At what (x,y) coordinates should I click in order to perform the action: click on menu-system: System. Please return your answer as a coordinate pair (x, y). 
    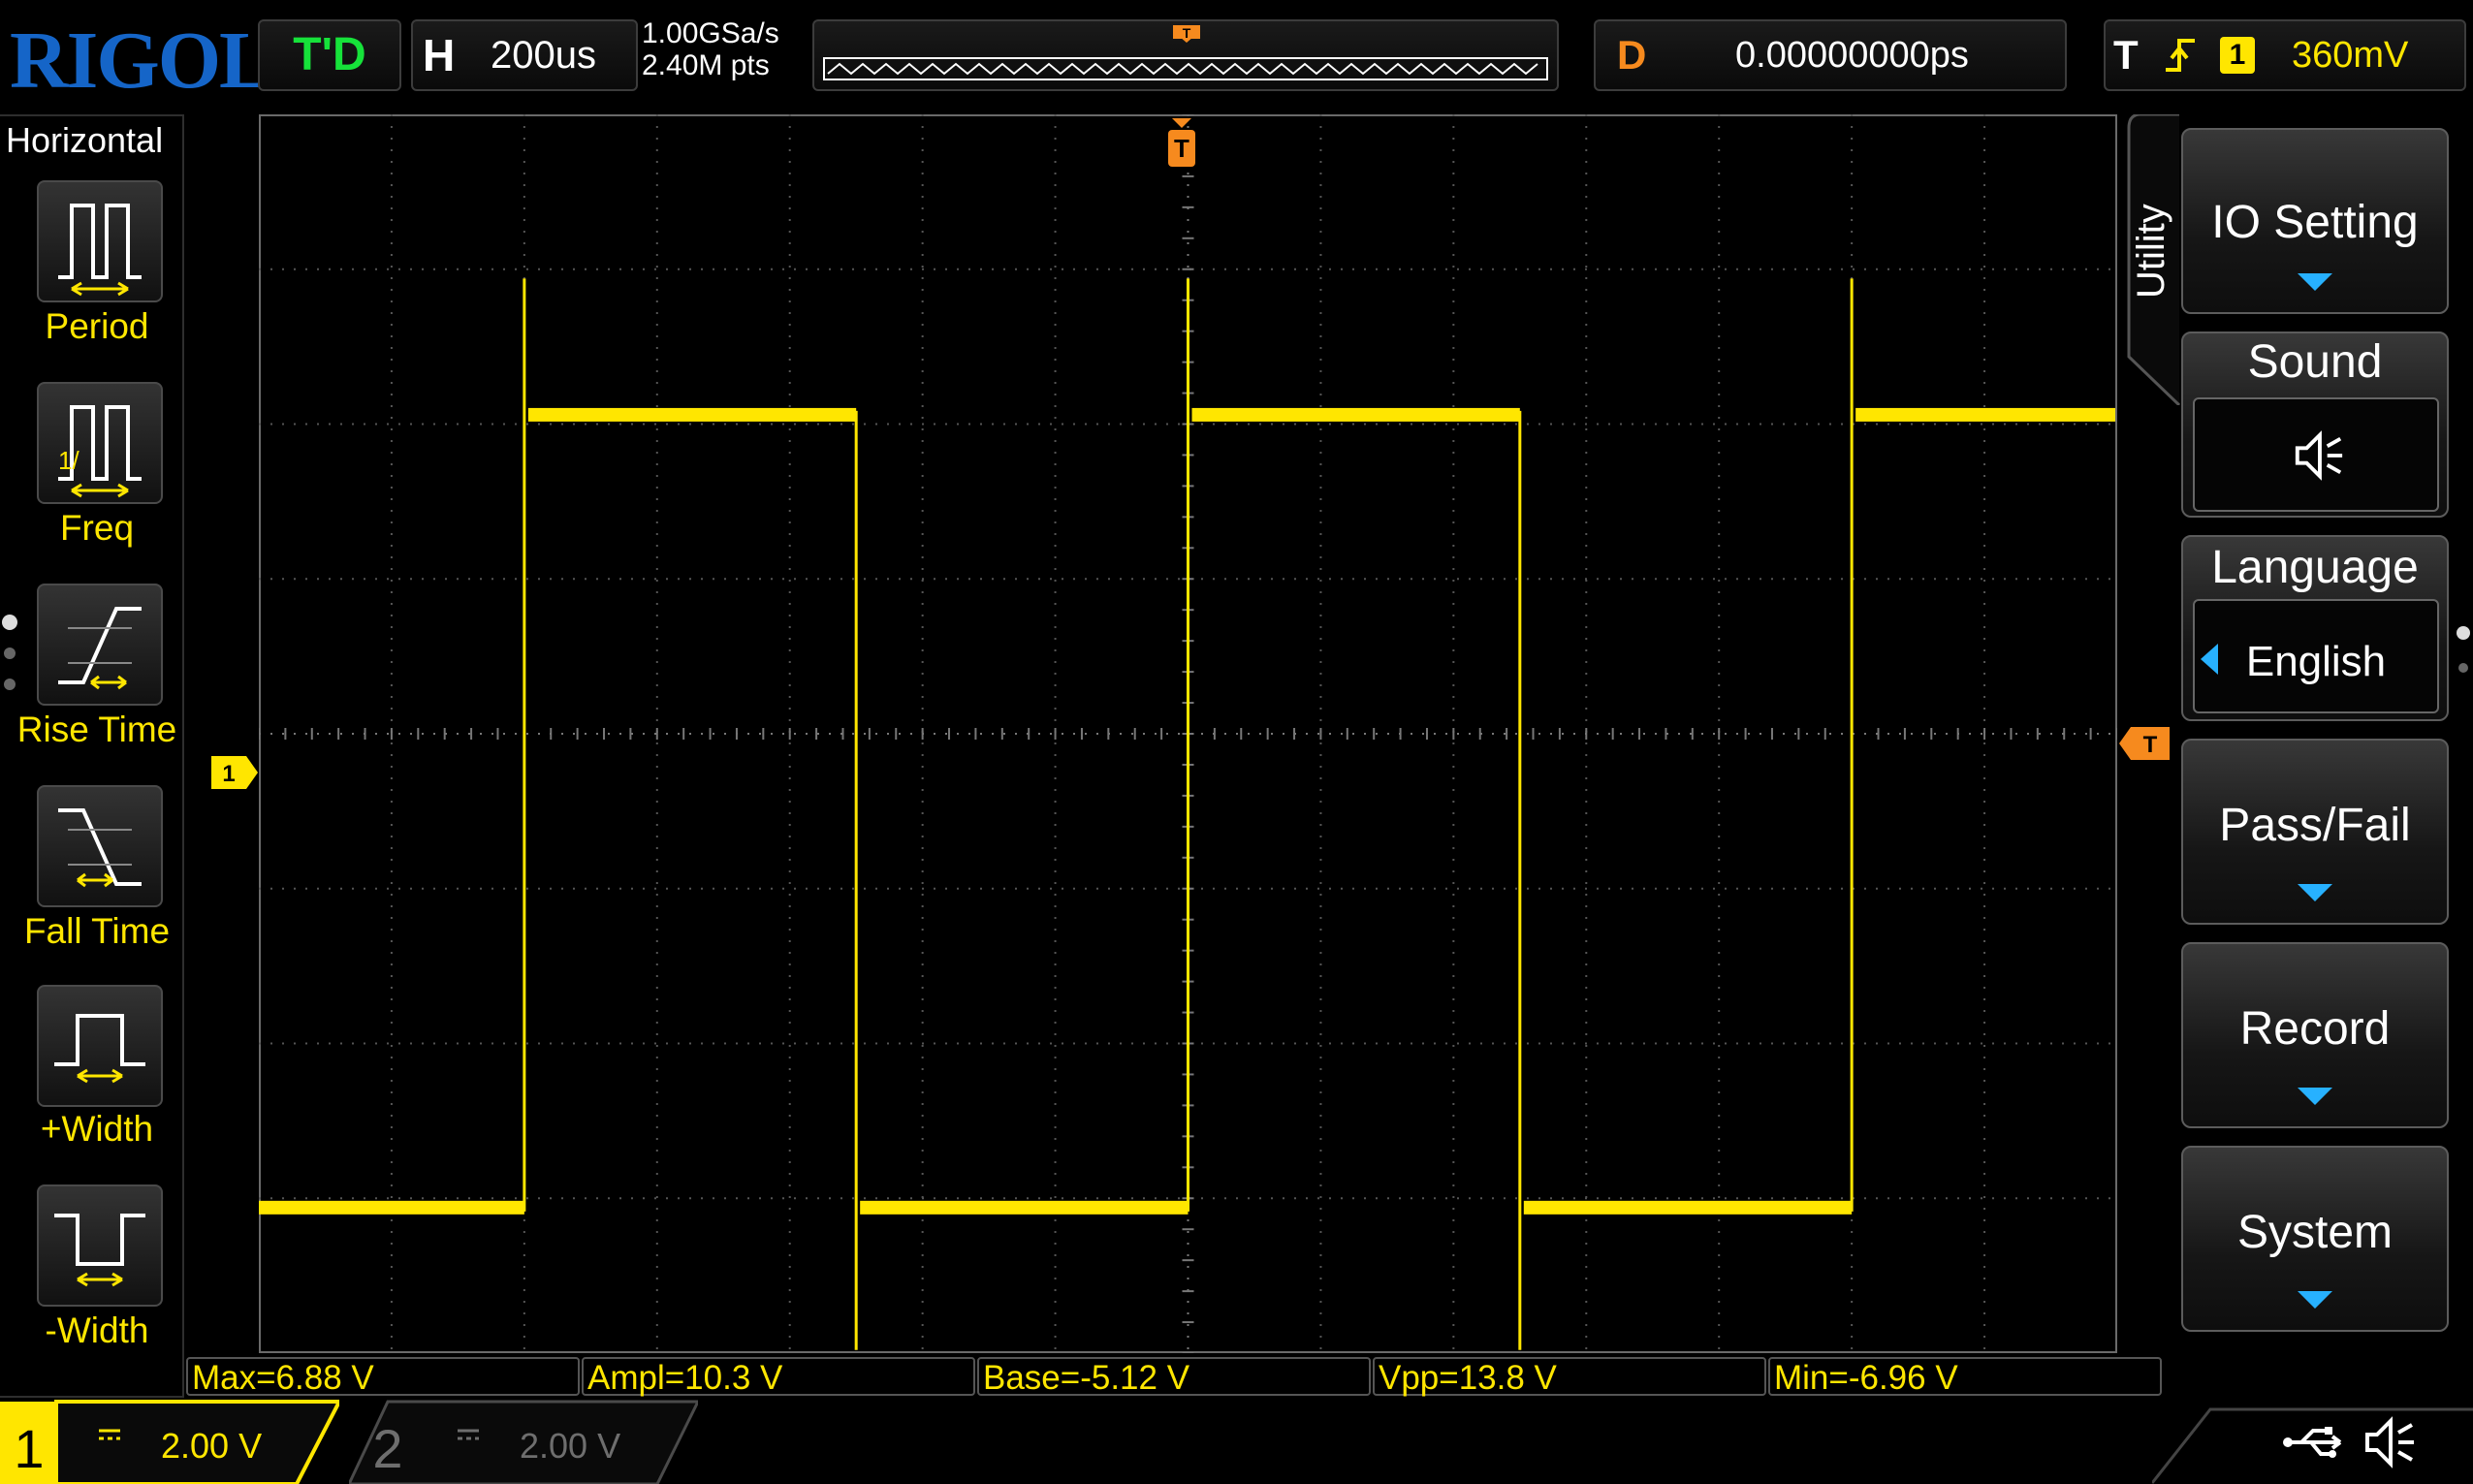
    Looking at the image, I should click on (2315, 1239).